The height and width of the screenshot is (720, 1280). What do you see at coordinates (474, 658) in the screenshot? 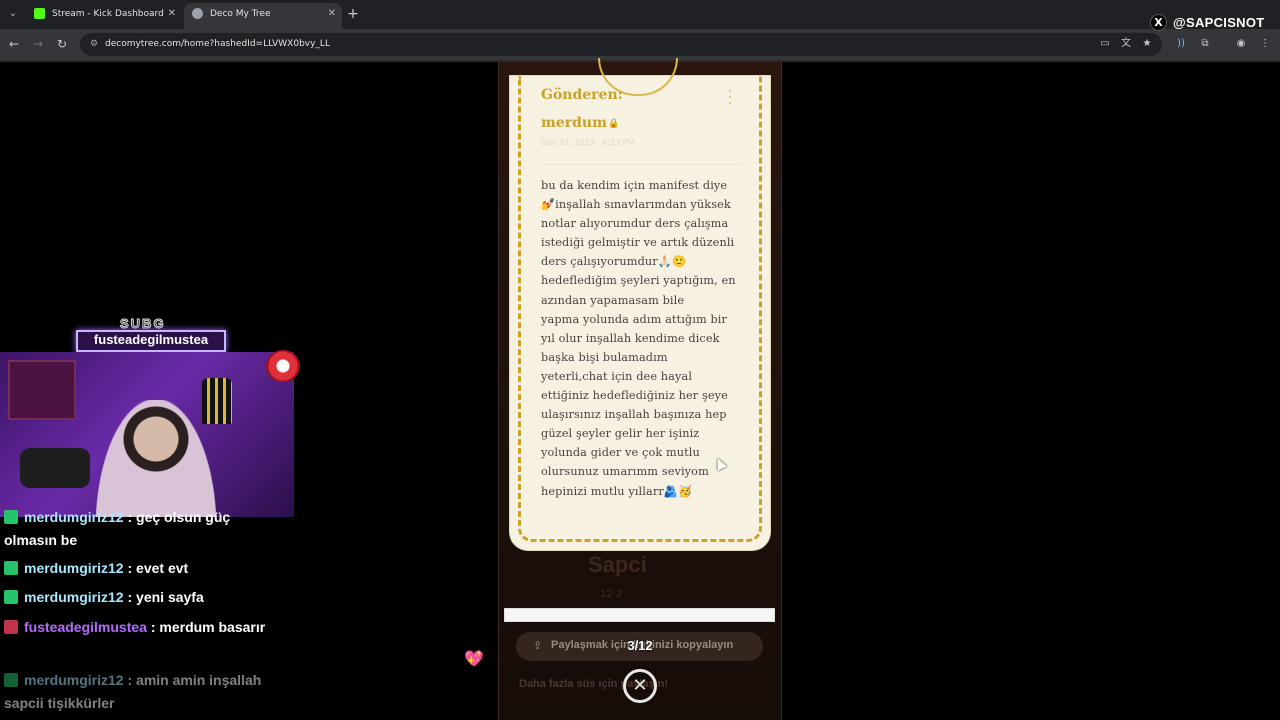
I see `hearts-icon: 💖` at bounding box center [474, 658].